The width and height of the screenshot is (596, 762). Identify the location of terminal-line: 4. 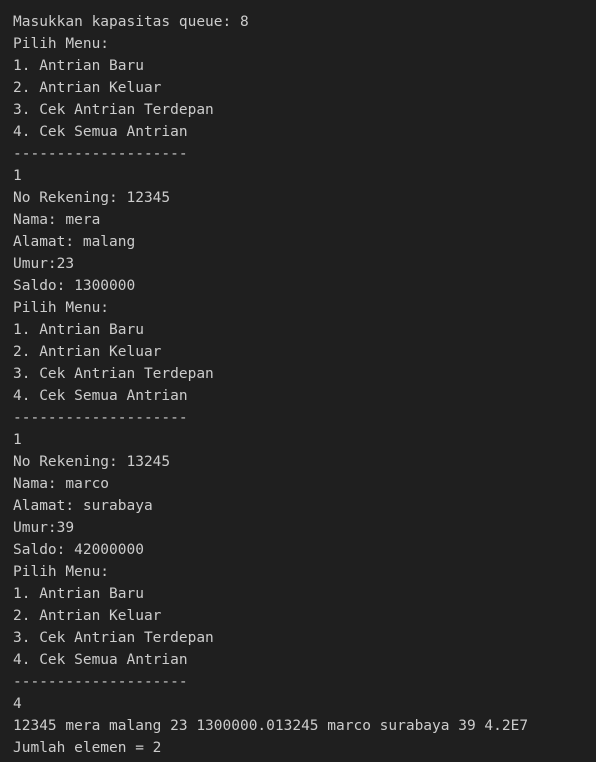
(17, 704).